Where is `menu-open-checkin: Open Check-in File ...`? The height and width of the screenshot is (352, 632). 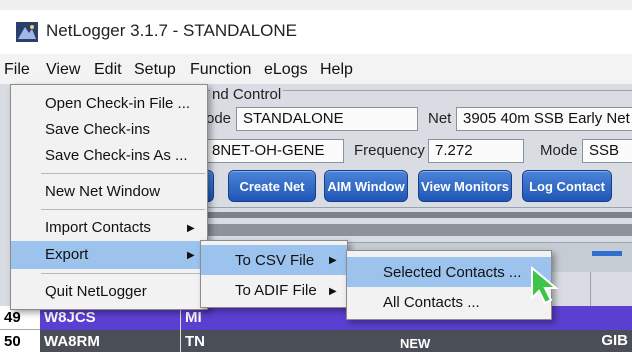
menu-open-checkin: Open Check-in File ... is located at coordinates (109, 104).